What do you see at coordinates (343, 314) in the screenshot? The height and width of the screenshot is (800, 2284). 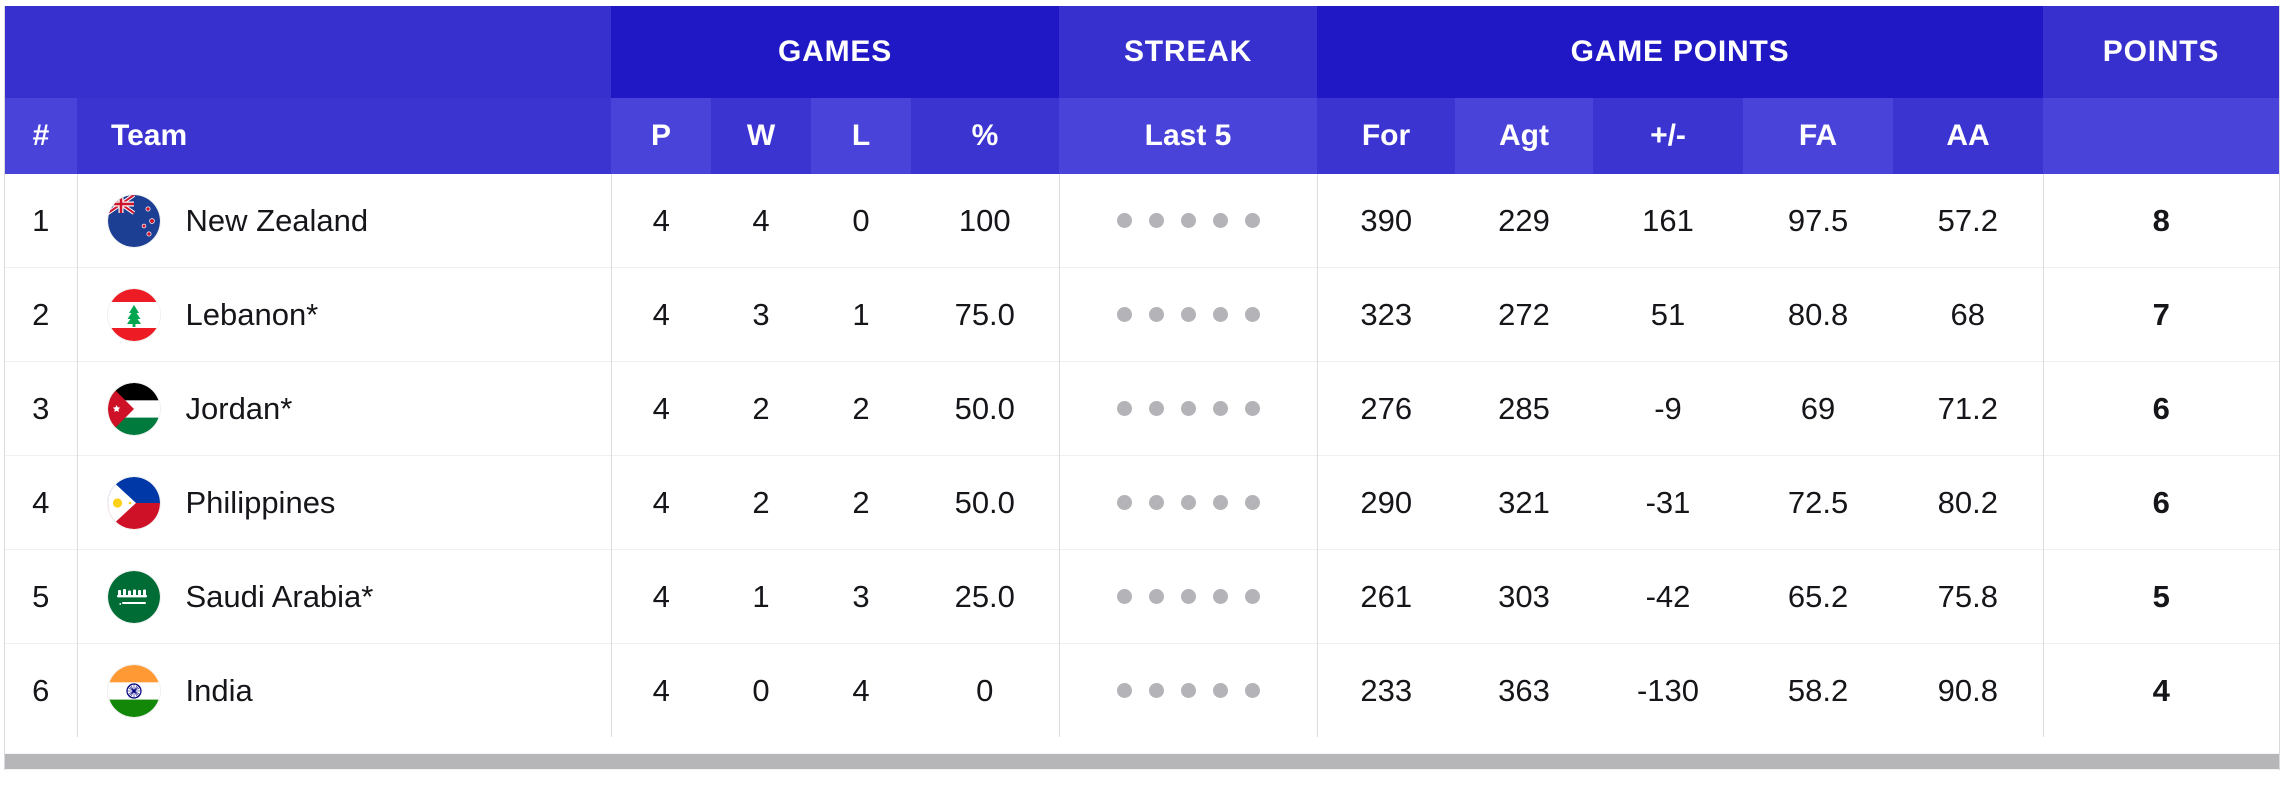 I see `cell-team: Lebanon*` at bounding box center [343, 314].